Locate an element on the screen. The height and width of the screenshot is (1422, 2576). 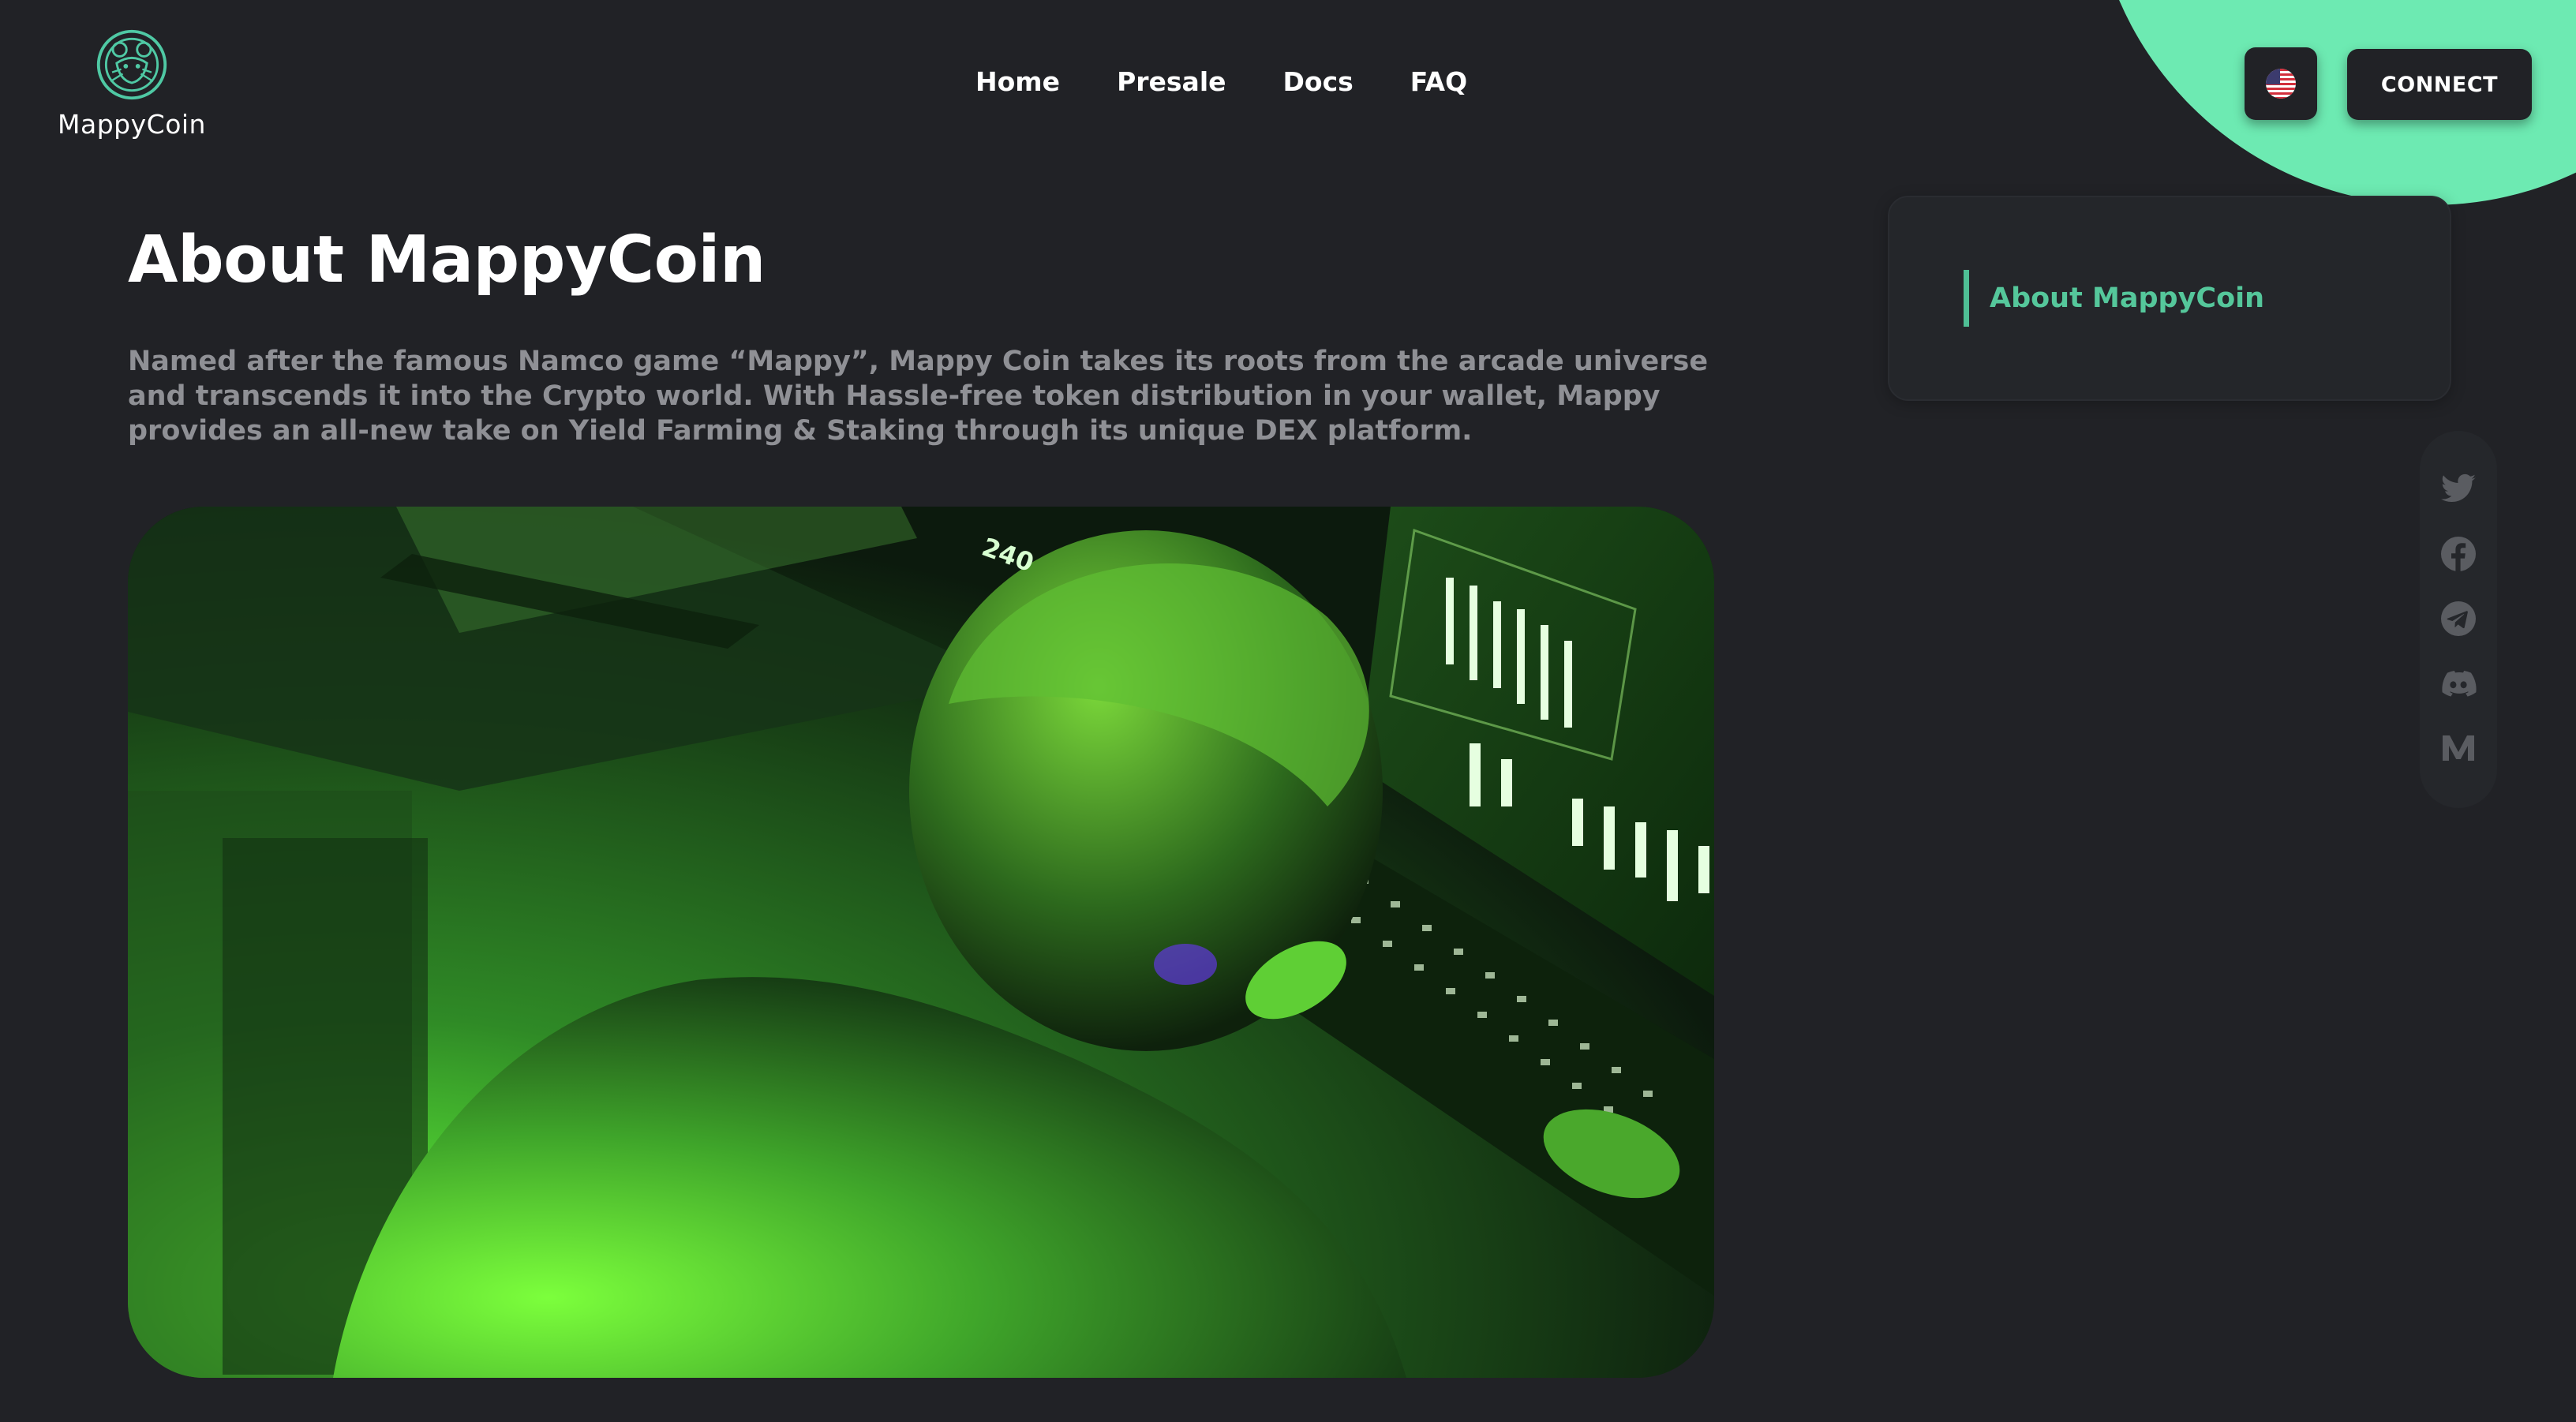
nav-home: Home is located at coordinates (1017, 81).